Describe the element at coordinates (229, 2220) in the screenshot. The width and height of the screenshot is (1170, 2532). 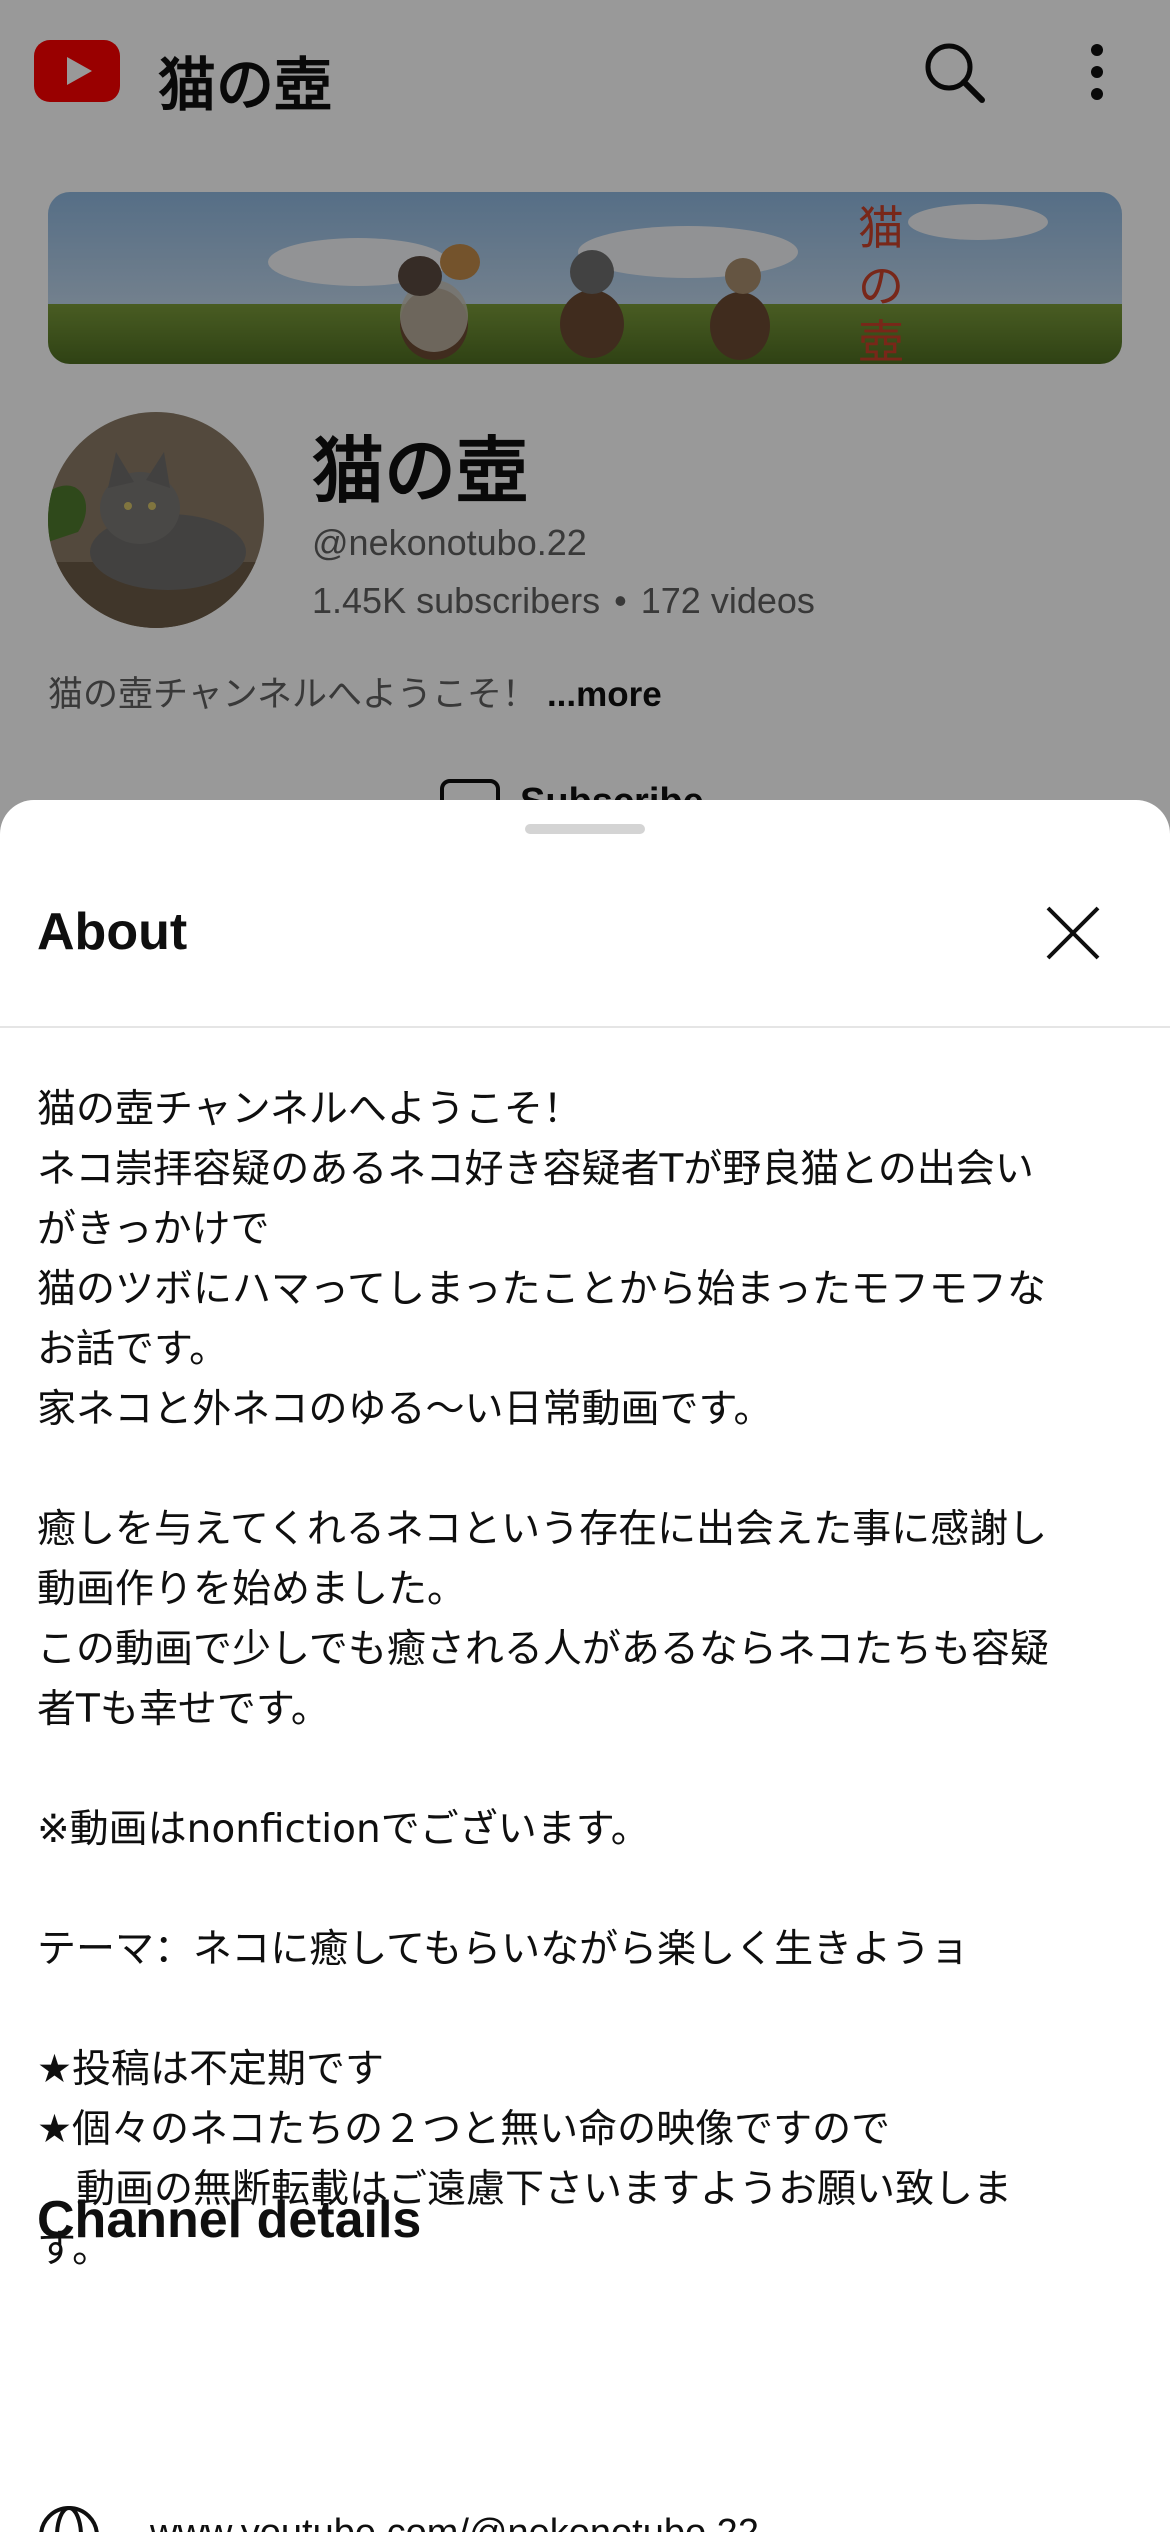
I see `channel-details-heading: Channel details` at that location.